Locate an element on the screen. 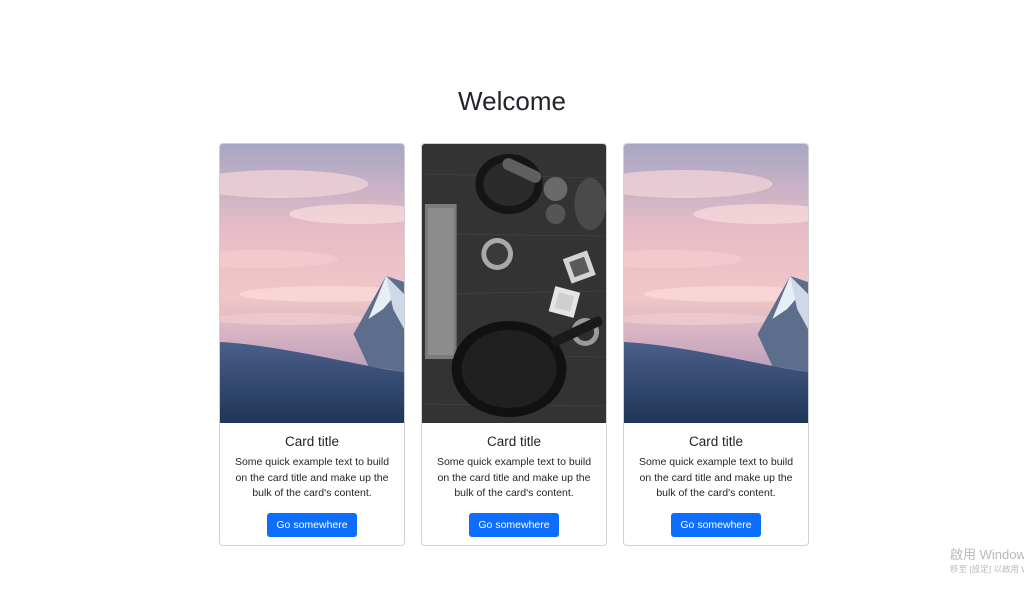 This screenshot has height=604, width=1024. page-title: Welcome is located at coordinates (512, 101).